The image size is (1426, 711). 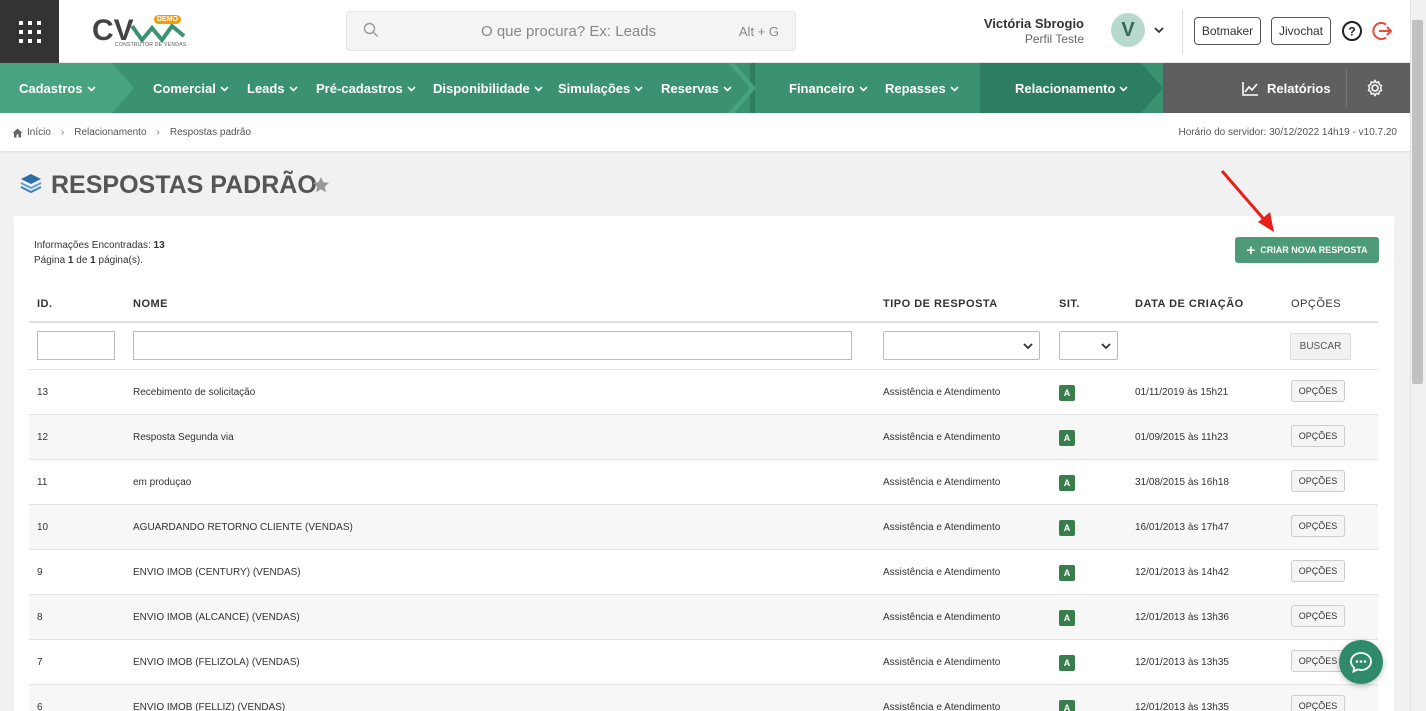 I want to click on col-data: DATA DE CRIAÇÃO, so click(x=1189, y=304).